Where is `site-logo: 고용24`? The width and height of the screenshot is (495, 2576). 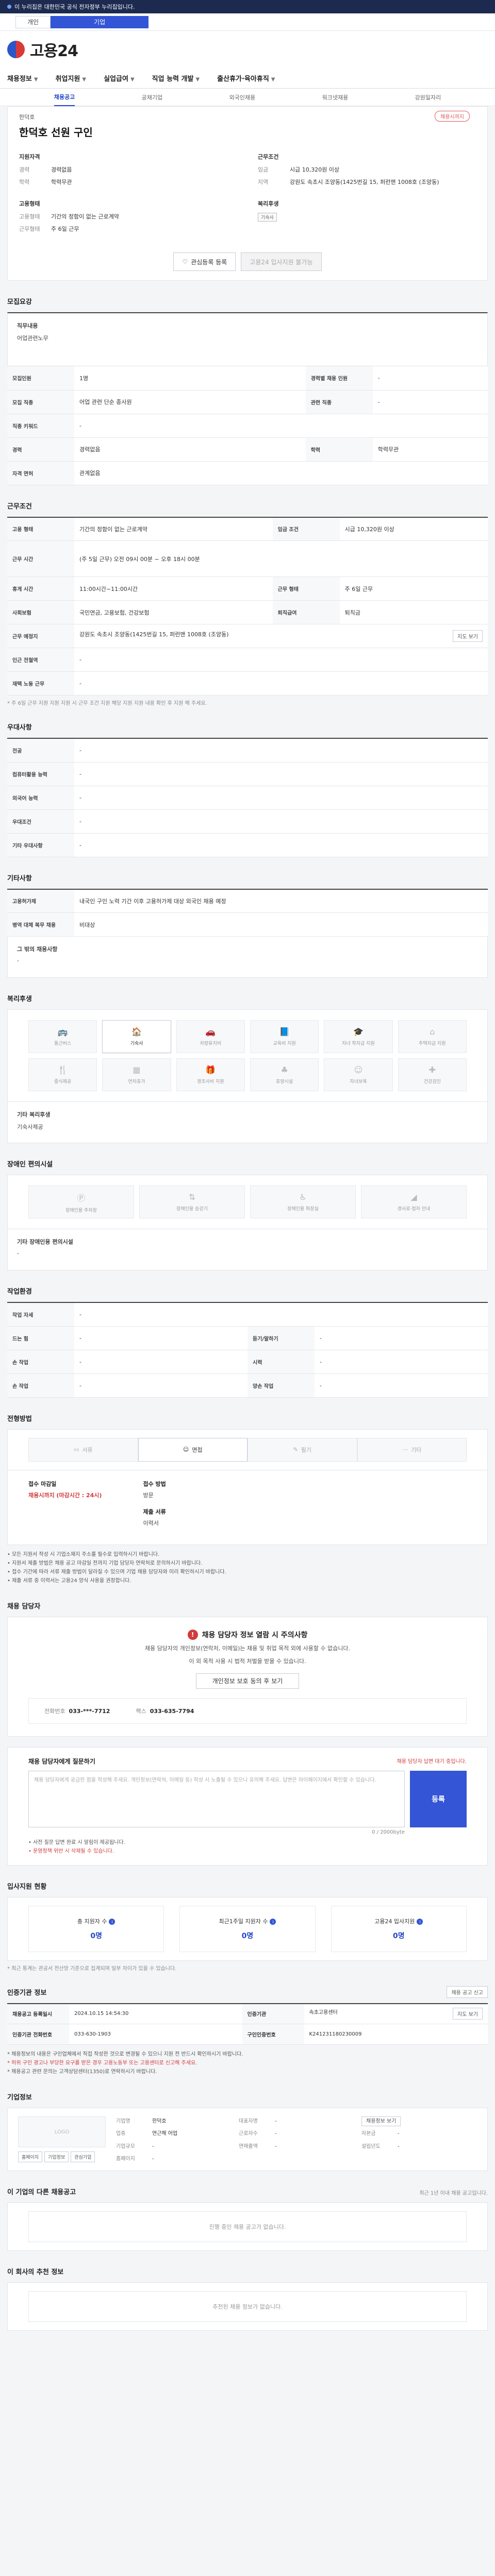
site-logo: 고용24 is located at coordinates (54, 49).